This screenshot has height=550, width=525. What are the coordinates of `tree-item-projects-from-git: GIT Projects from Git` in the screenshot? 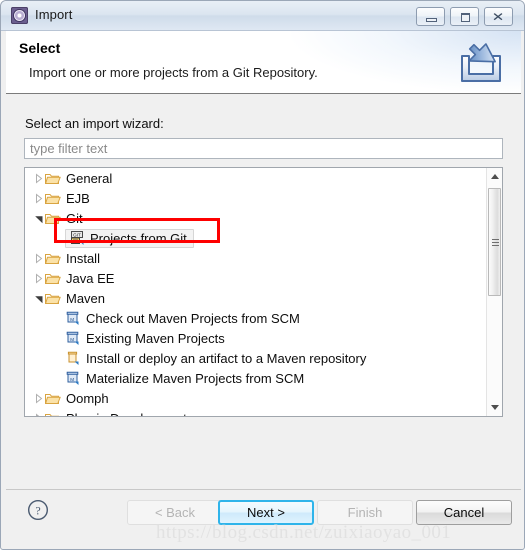 It's located at (256, 238).